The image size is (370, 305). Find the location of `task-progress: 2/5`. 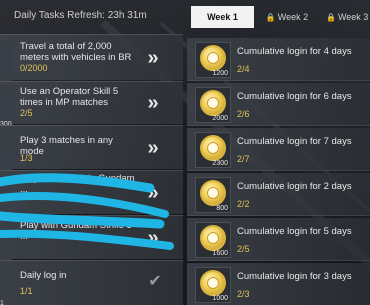

task-progress: 2/5 is located at coordinates (26, 113).